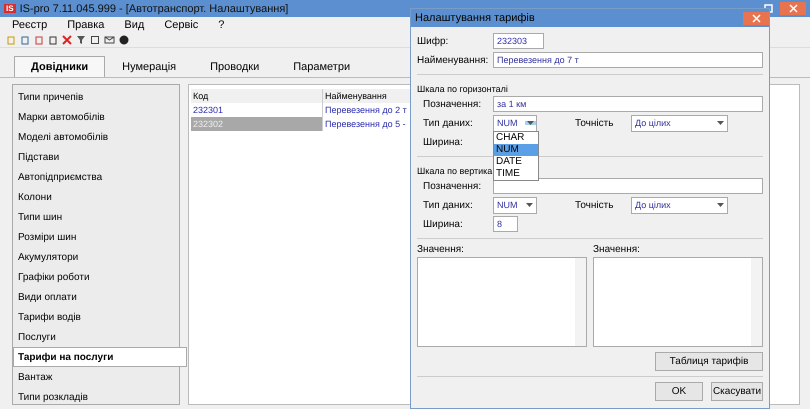  Describe the element at coordinates (134, 24) in the screenshot. I see `menu-item: Вид` at that location.